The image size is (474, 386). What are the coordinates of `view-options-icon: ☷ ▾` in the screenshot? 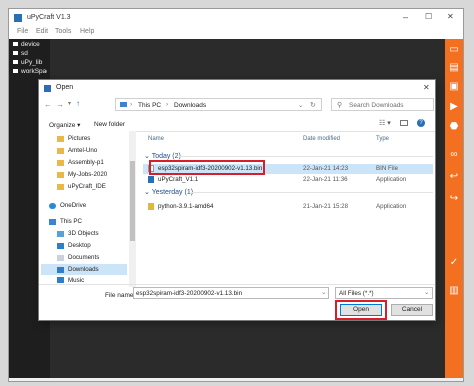 It's located at (385, 123).